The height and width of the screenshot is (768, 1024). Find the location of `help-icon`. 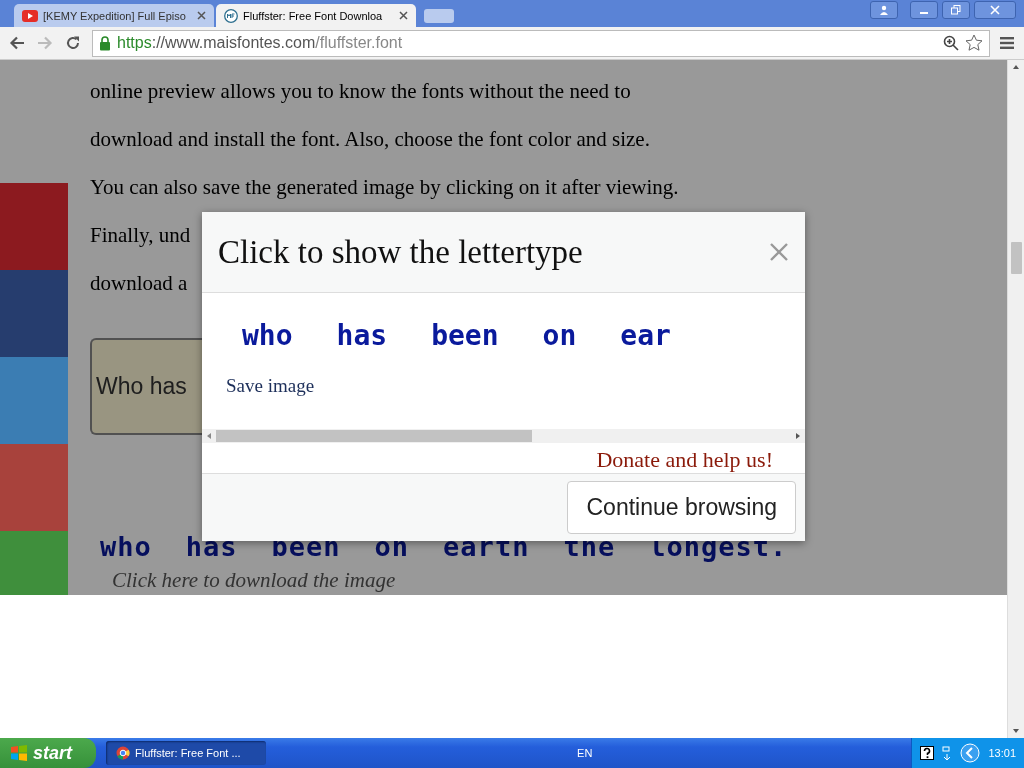

help-icon is located at coordinates (927, 753).